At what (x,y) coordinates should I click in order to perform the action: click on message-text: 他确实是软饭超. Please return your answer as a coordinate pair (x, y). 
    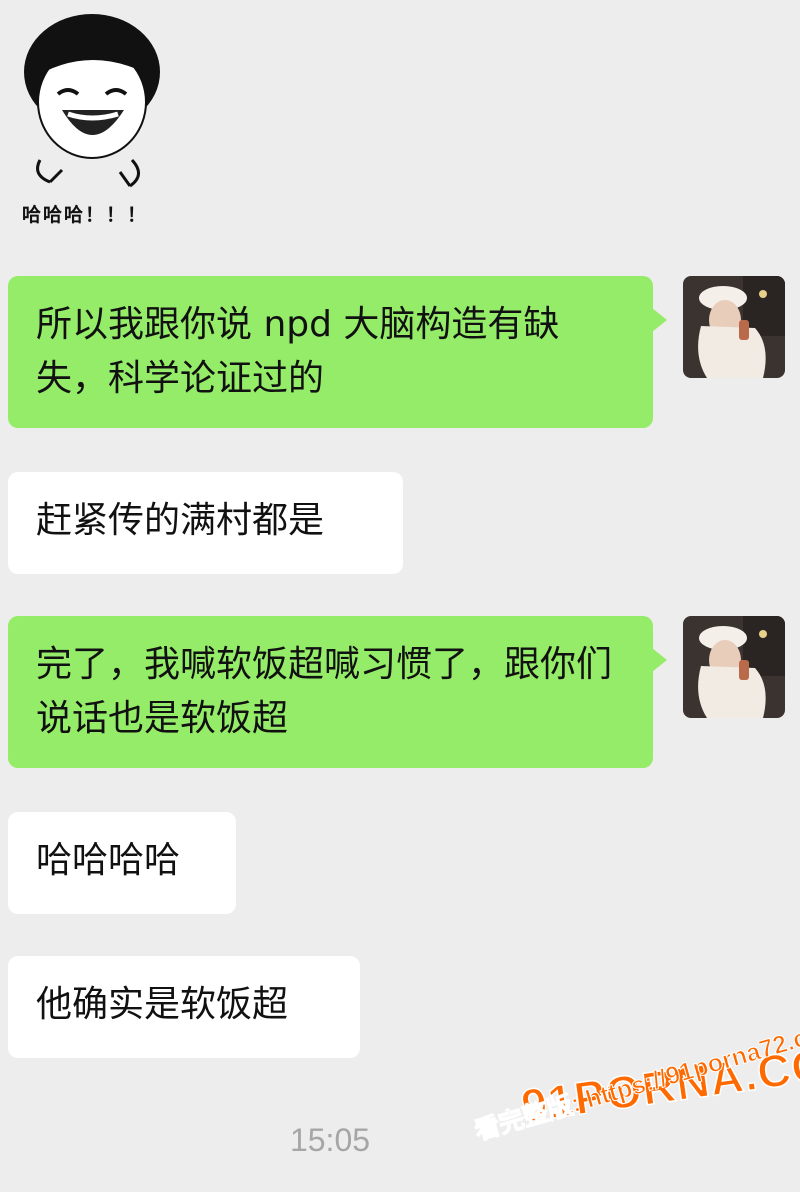
    Looking at the image, I should click on (162, 1004).